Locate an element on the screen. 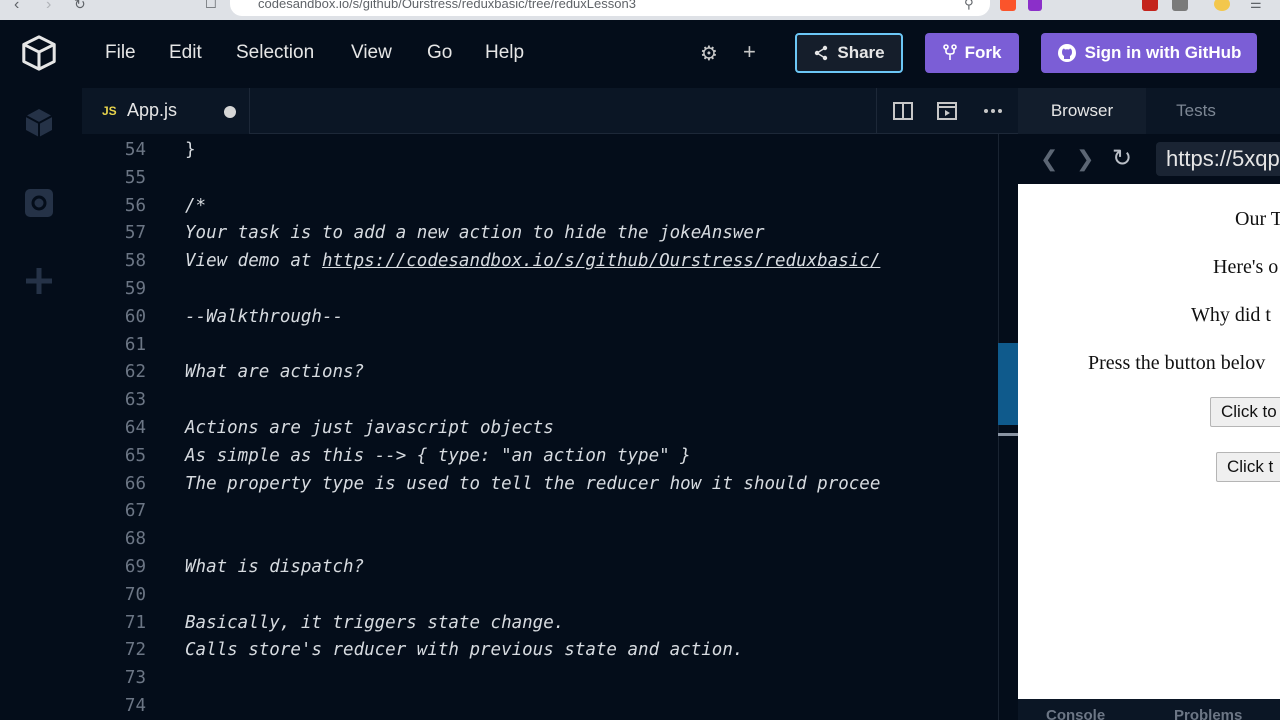 Image resolution: width=1280 pixels, height=720 pixels. editor-scrollbar-thumb is located at coordinates (1008, 384).